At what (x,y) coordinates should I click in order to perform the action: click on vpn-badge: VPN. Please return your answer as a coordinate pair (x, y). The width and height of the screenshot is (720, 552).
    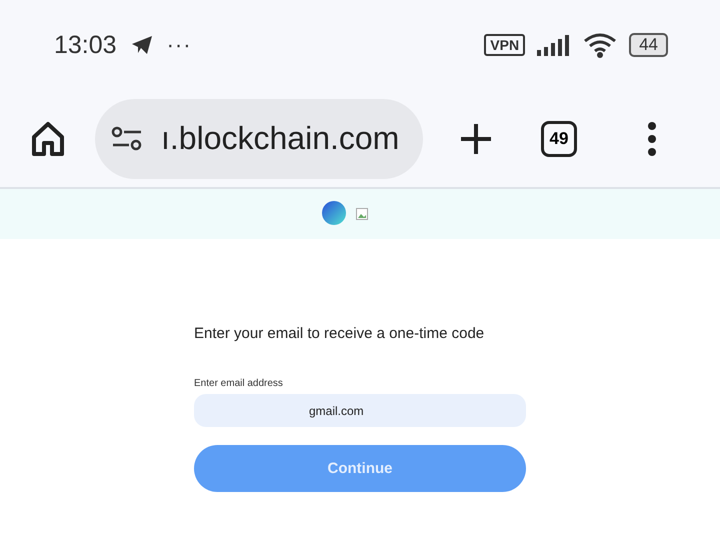
    Looking at the image, I should click on (505, 45).